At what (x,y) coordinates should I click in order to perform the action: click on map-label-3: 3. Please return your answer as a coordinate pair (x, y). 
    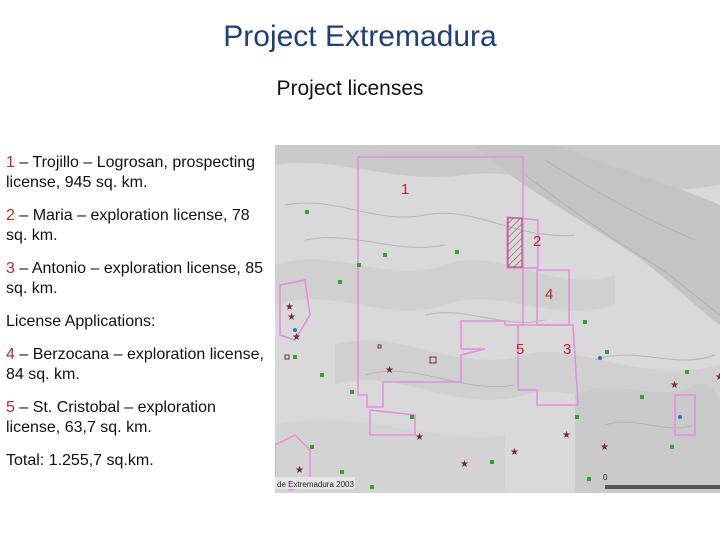
    Looking at the image, I should click on (567, 349).